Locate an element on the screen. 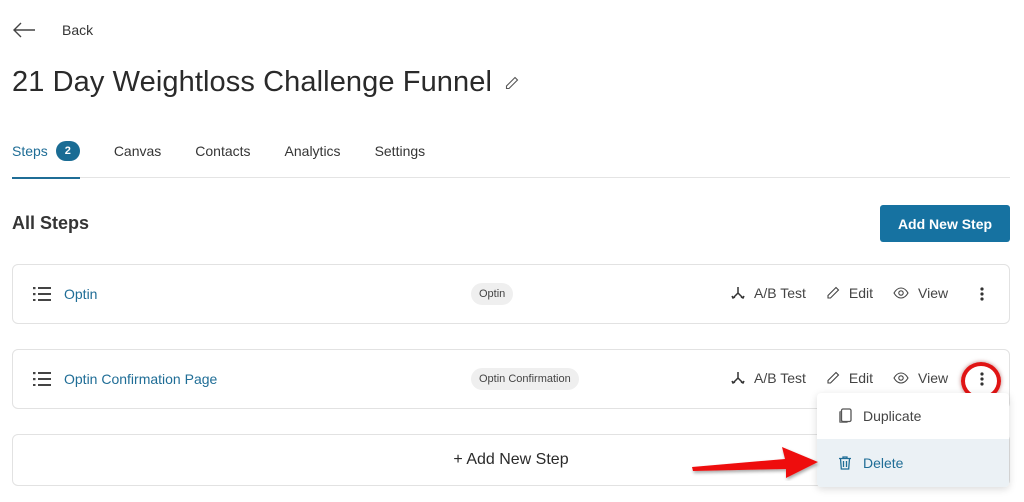  steps-count-badge: 2 is located at coordinates (67, 151).